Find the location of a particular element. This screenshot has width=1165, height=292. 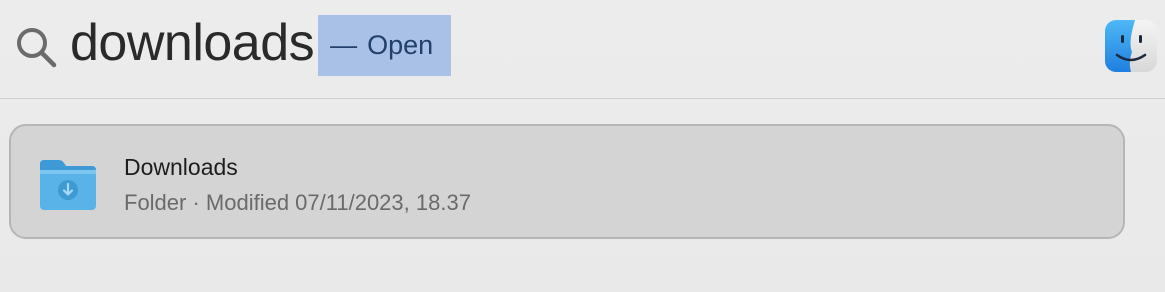

completion-action-label: Open is located at coordinates (400, 44).